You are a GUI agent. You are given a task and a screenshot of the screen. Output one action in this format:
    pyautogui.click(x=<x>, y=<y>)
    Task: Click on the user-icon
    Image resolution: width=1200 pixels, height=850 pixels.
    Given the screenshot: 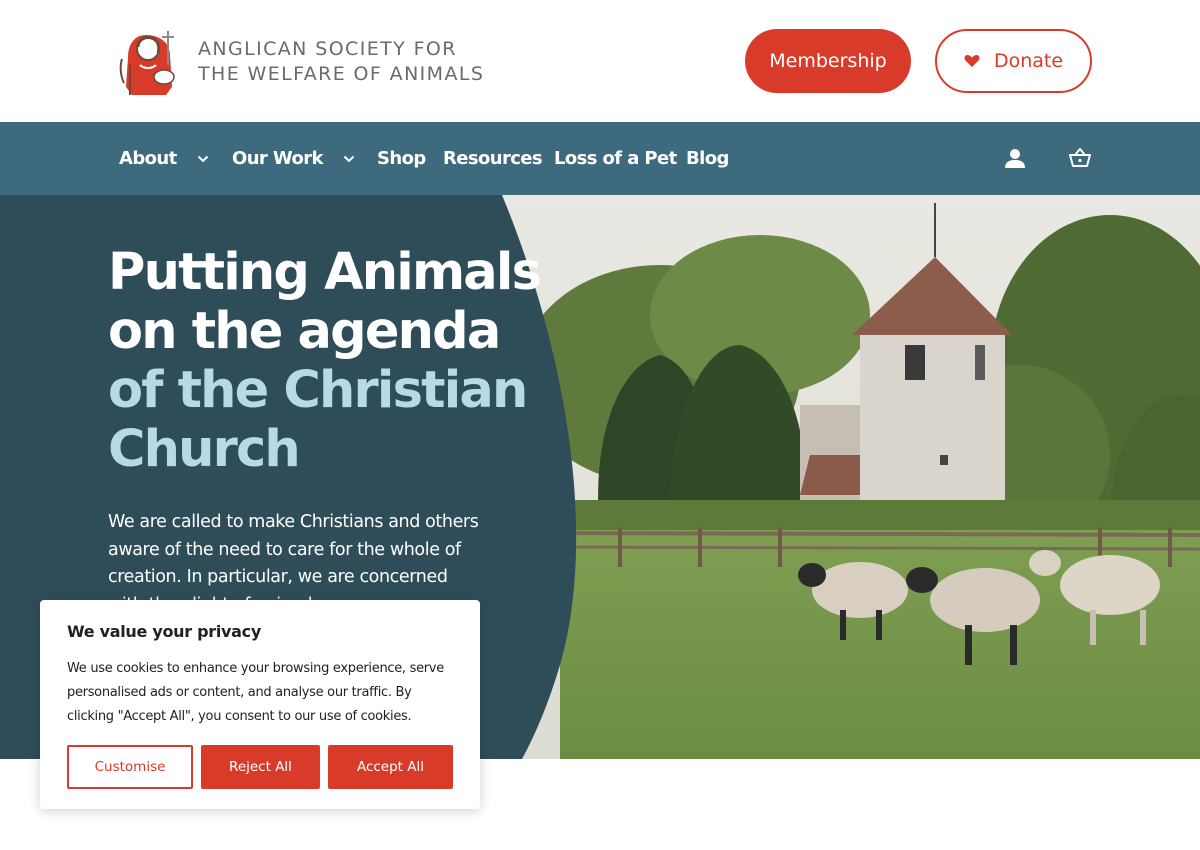 What is the action you would take?
    pyautogui.click(x=1015, y=158)
    